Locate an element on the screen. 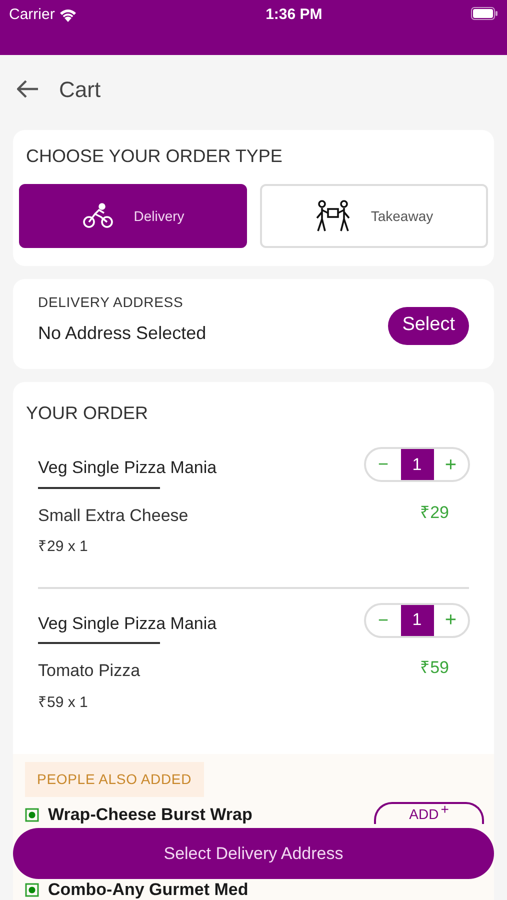 The height and width of the screenshot is (900, 507). select-address-button: Select is located at coordinates (428, 325).